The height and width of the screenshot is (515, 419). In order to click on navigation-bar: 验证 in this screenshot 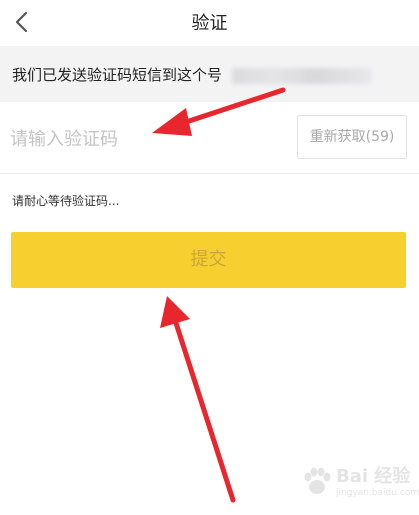, I will do `click(209, 23)`.